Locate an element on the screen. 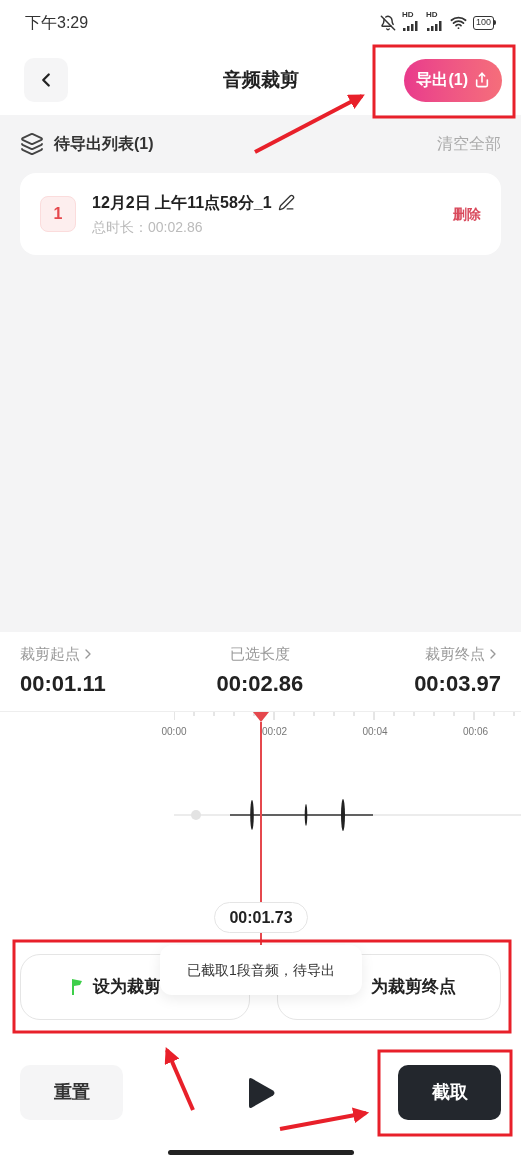 This screenshot has height=1161, width=521. item-duration: 总时长：00:02.86 is located at coordinates (148, 227).